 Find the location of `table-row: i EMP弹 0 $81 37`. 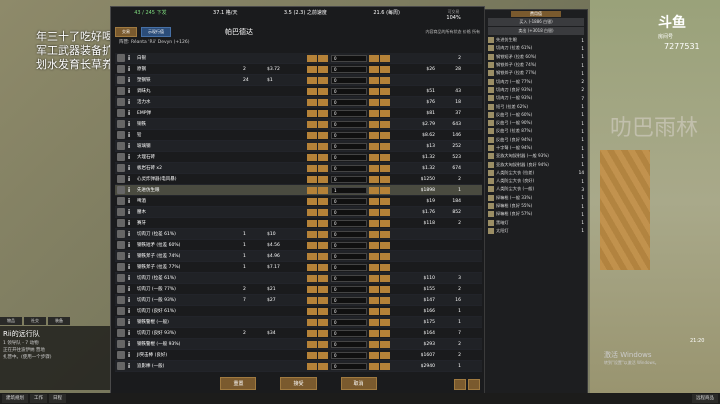

table-row: i EMP弹 0 $81 37 is located at coordinates (298, 113).